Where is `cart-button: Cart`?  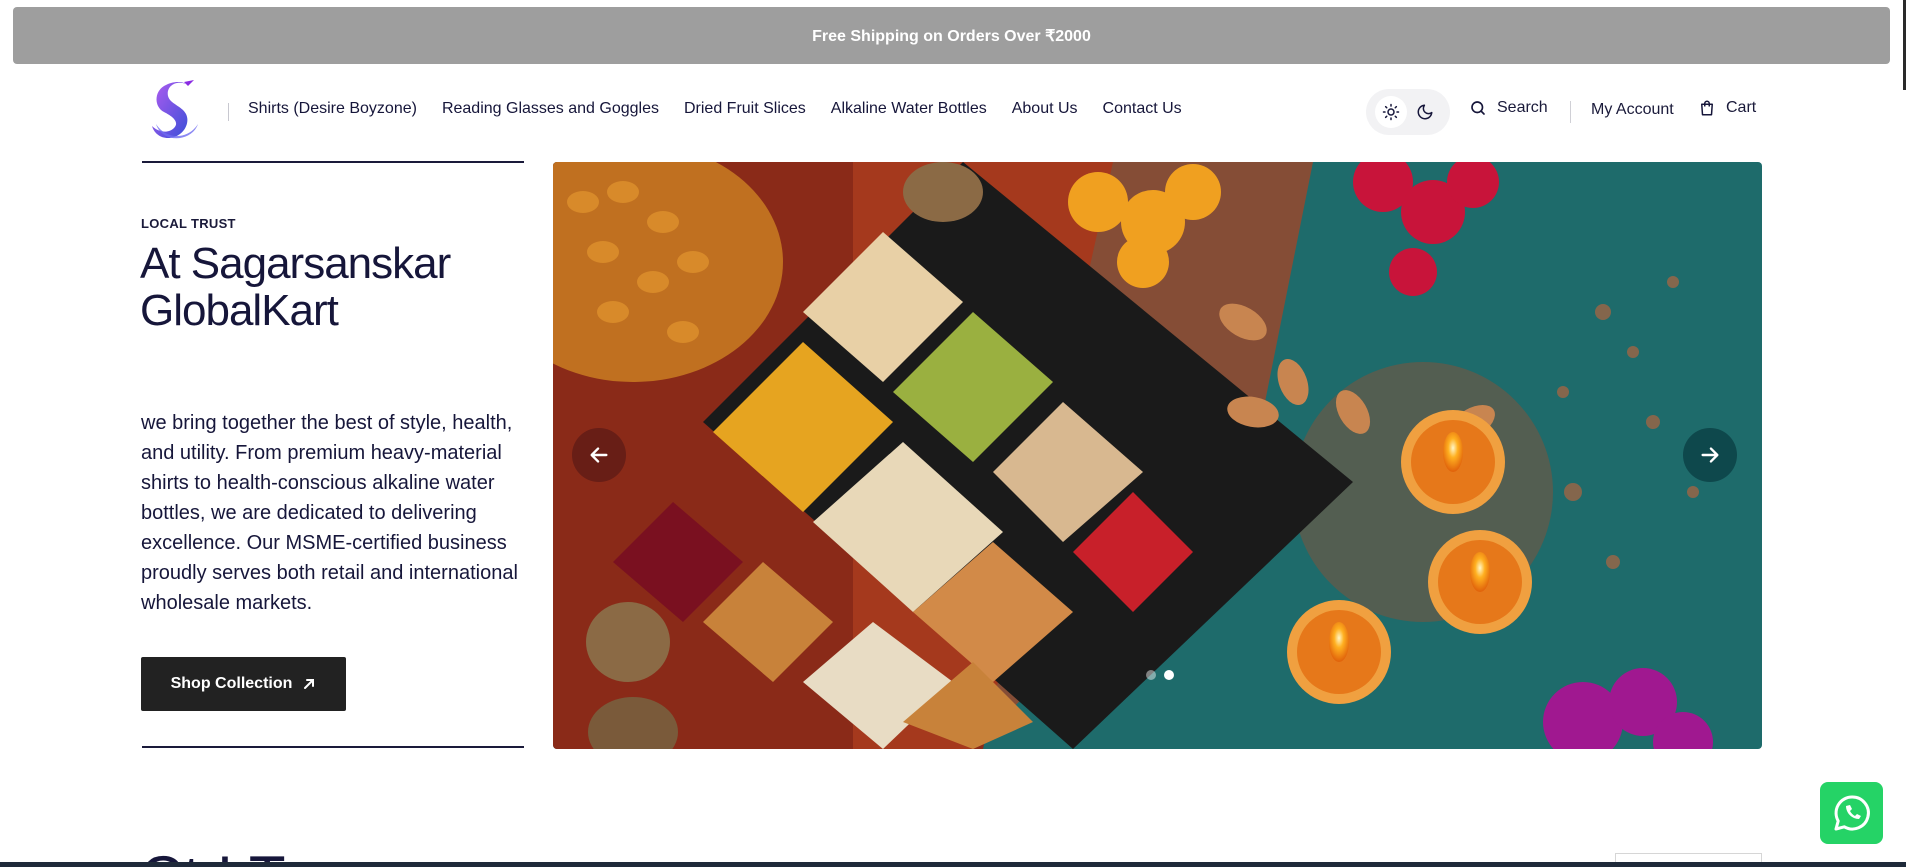 cart-button: Cart is located at coordinates (1727, 108).